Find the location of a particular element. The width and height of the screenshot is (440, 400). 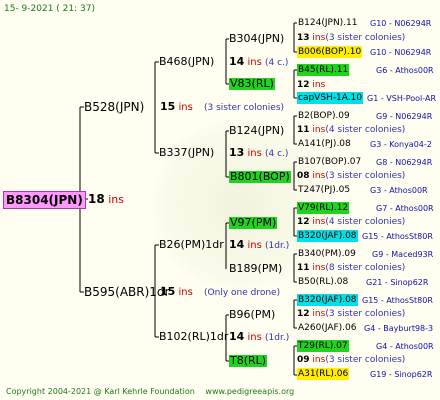

gen4-label: A141(PJ).08 is located at coordinates (324, 144).